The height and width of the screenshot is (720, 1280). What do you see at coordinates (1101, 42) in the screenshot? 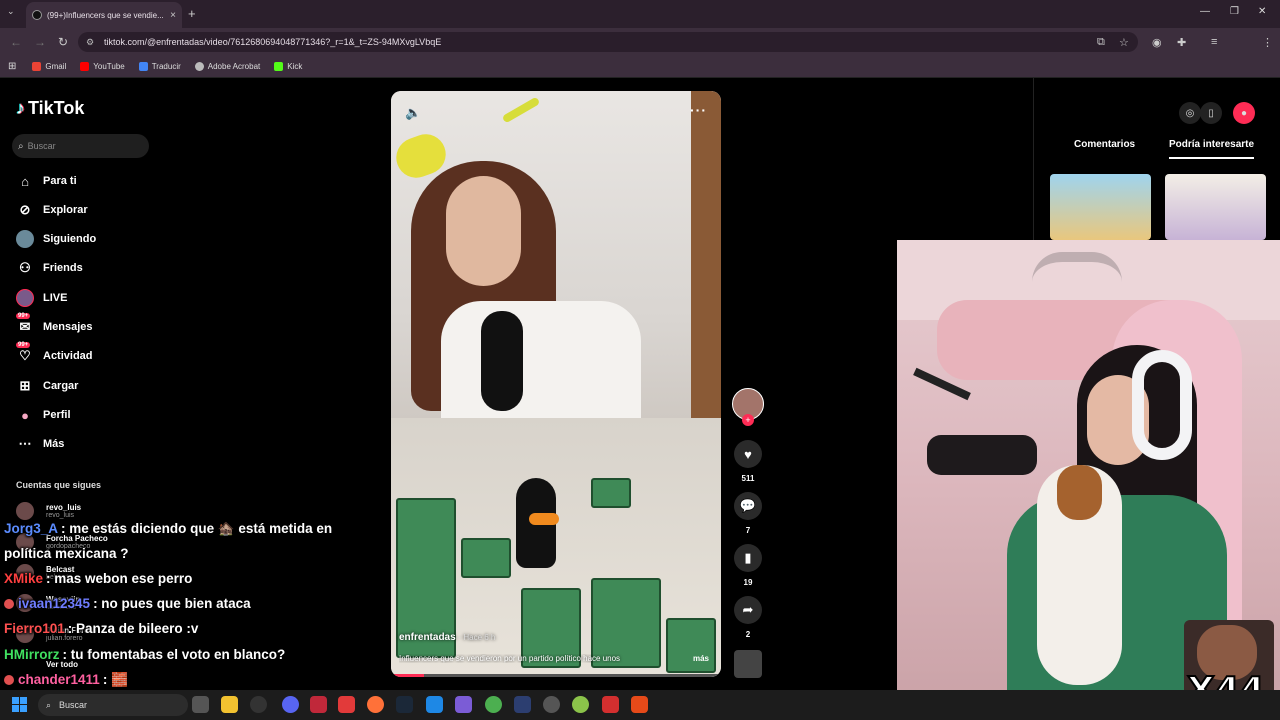
I see `install-app-icon: ⧉` at bounding box center [1101, 42].